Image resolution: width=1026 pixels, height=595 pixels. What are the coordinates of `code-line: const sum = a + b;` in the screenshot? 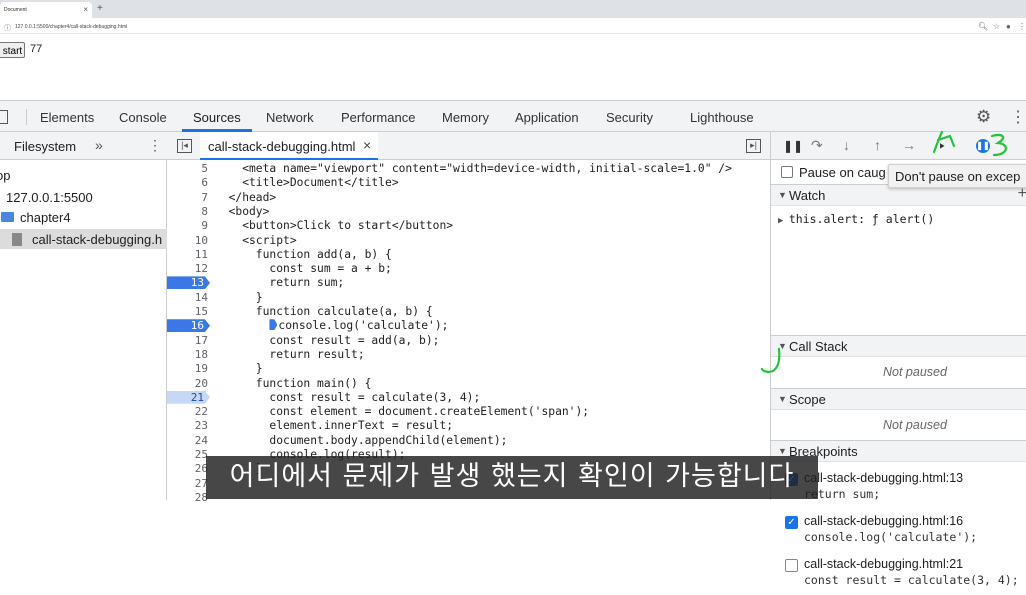 It's located at (303, 269).